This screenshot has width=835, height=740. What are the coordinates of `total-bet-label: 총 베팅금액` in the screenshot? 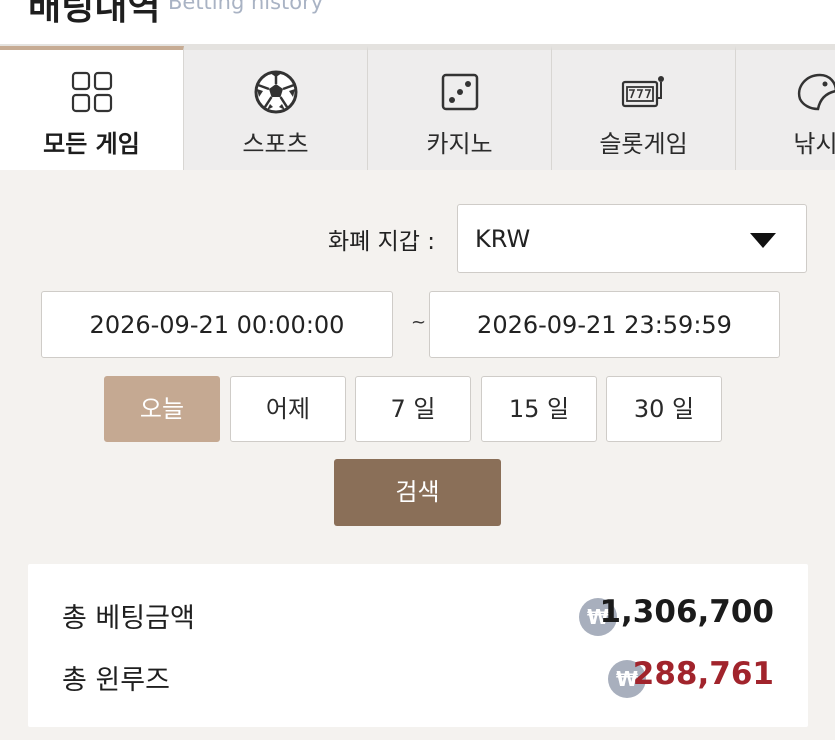 It's located at (128, 618).